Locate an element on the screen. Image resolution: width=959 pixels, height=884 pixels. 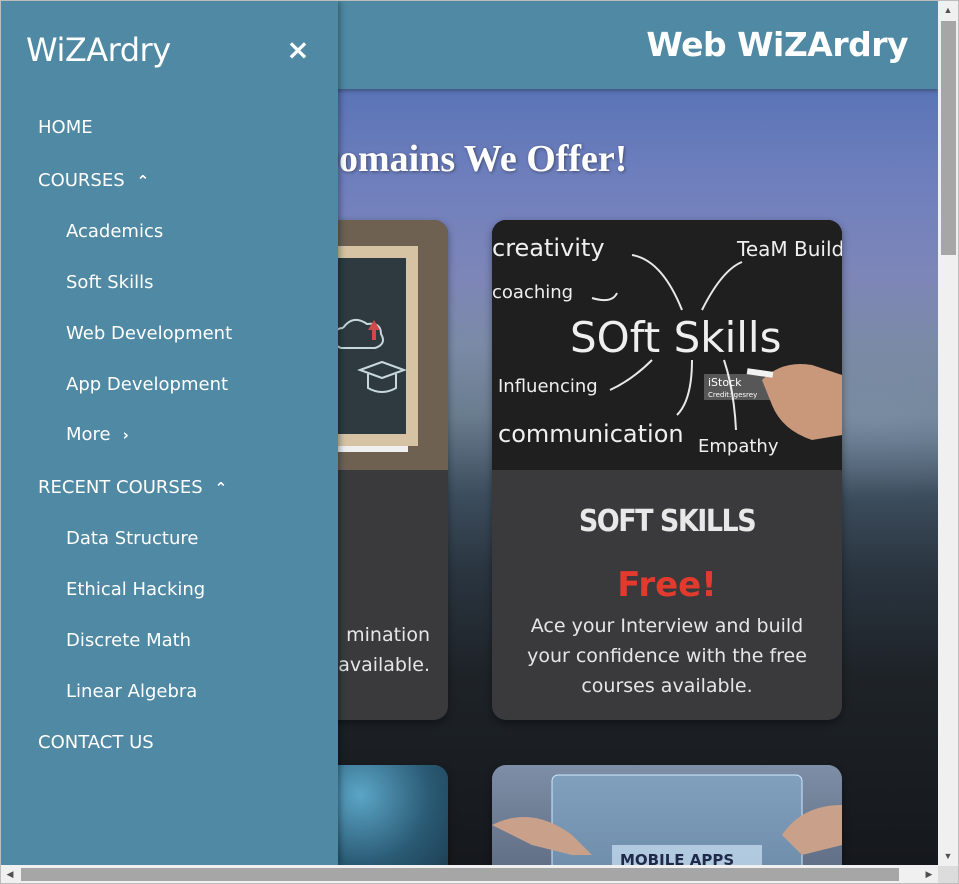
sidebar-item-discrete-math: Discrete Math is located at coordinates (128, 640).